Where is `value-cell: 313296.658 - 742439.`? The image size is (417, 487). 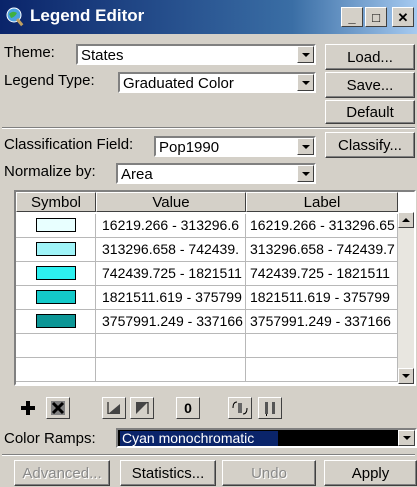
value-cell: 313296.658 - 742439. is located at coordinates (171, 249).